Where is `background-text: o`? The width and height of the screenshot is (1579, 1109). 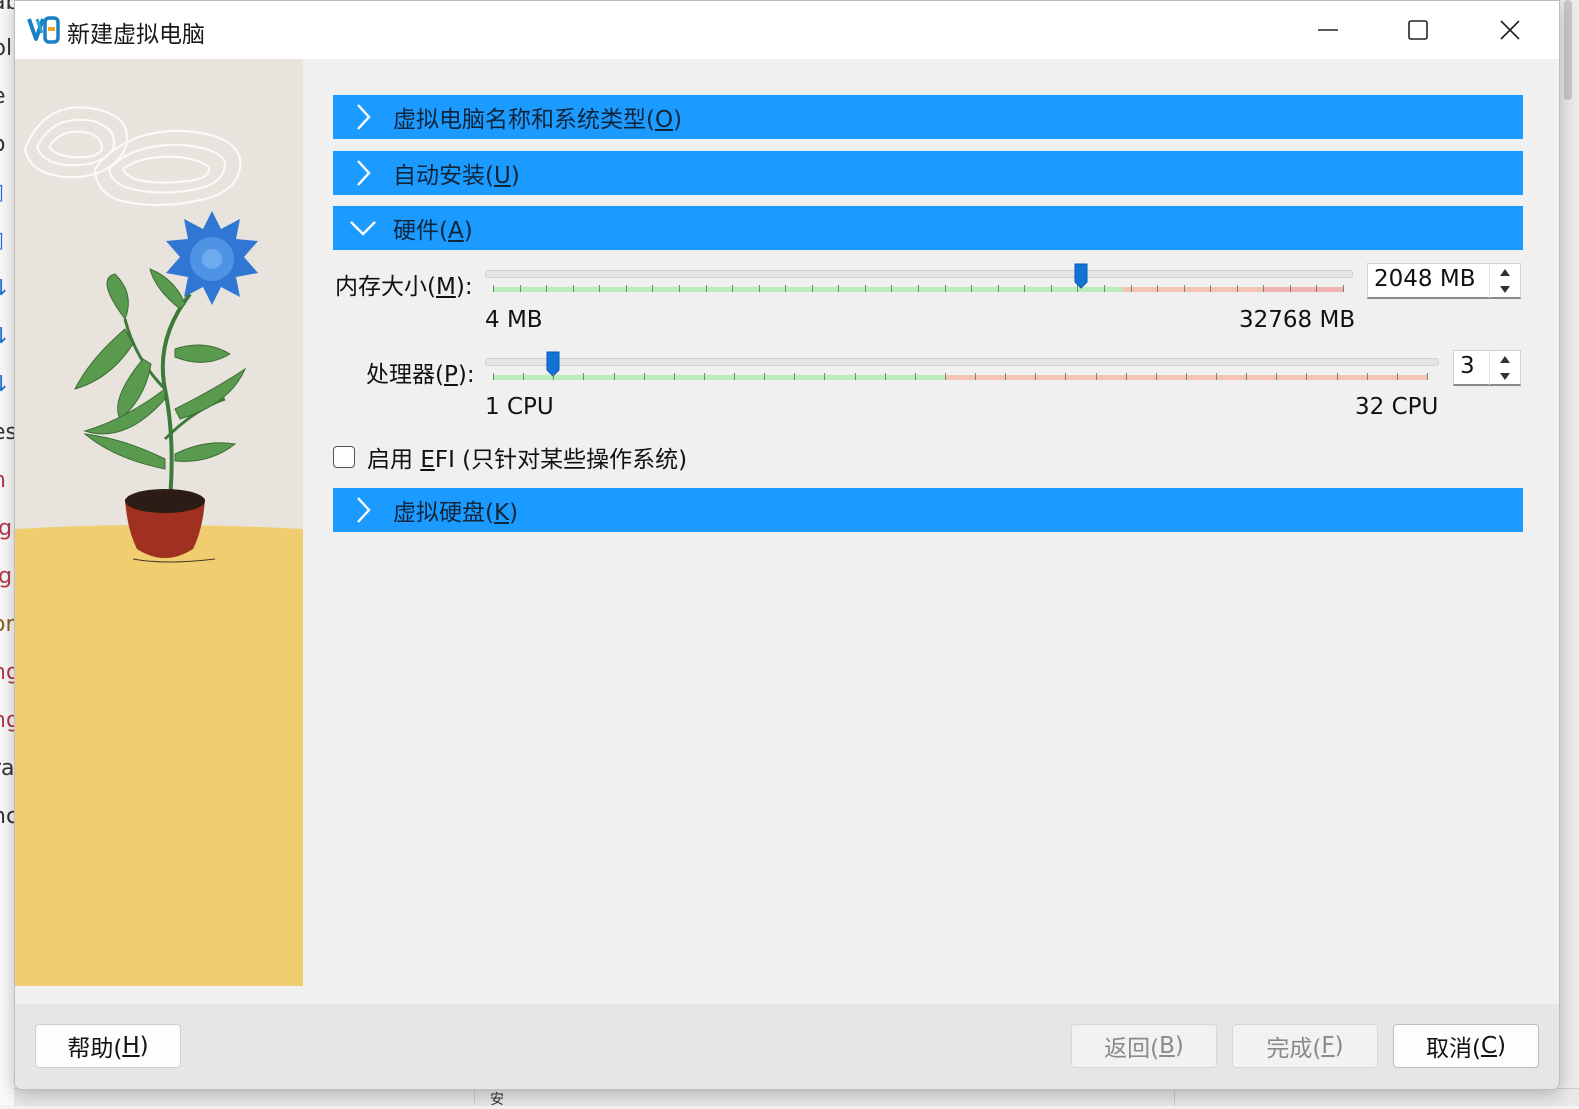 background-text: o is located at coordinates (2, 144).